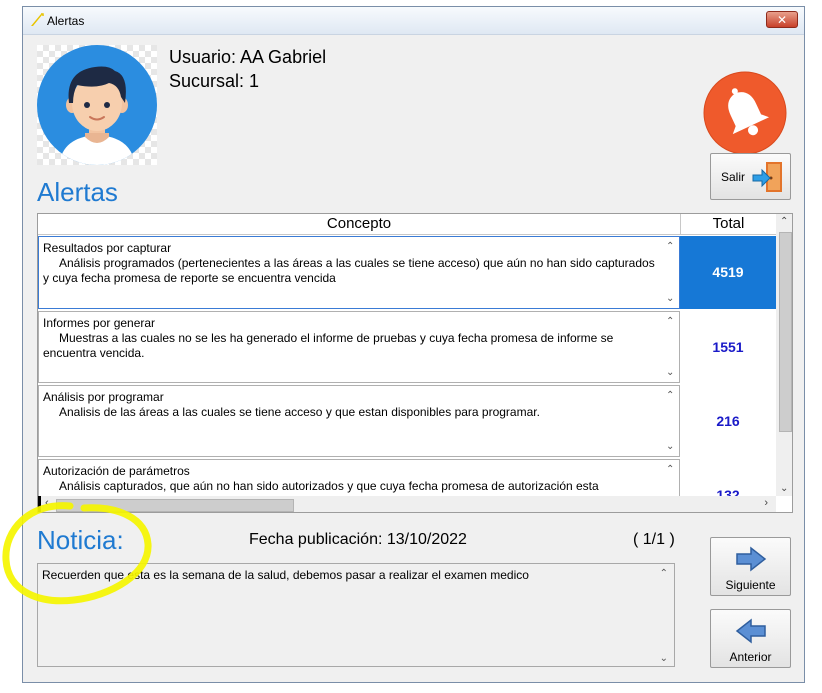 This screenshot has height=693, width=822. I want to click on bell-icon, so click(745, 113).